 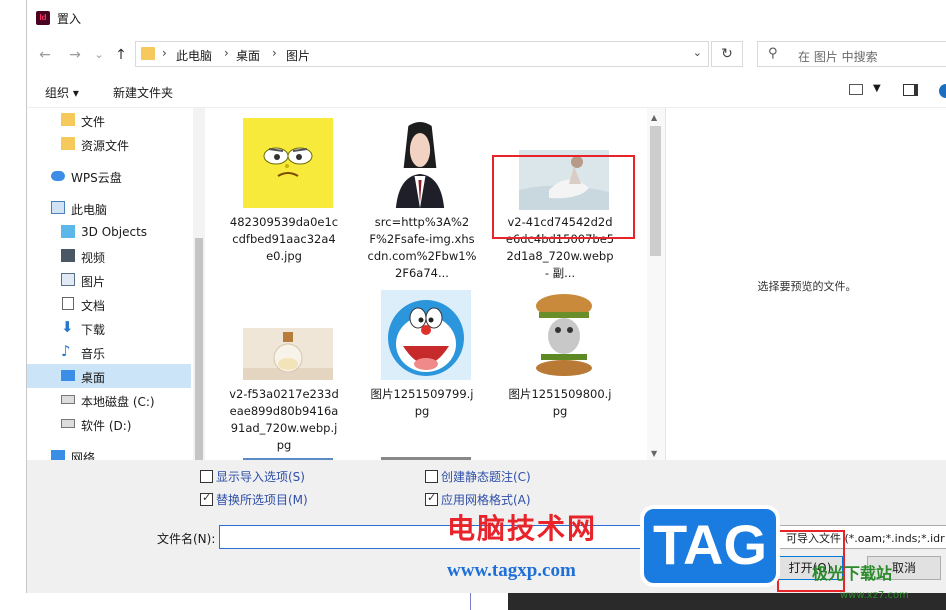 I want to click on sidebar-item-local-disk-c: 本地磁盘 (C:), so click(x=109, y=400).